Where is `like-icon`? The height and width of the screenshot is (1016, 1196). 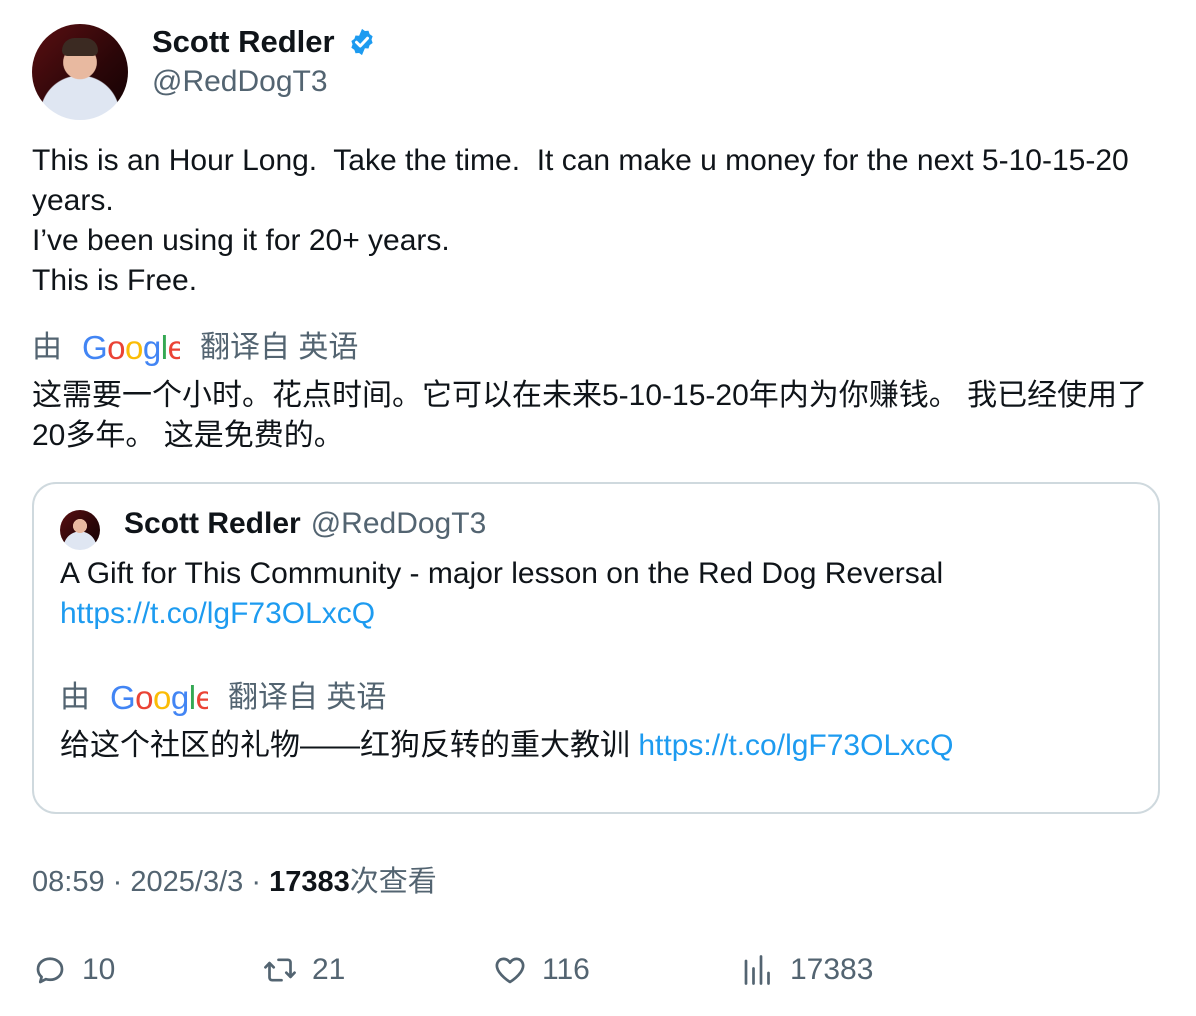 like-icon is located at coordinates (510, 970).